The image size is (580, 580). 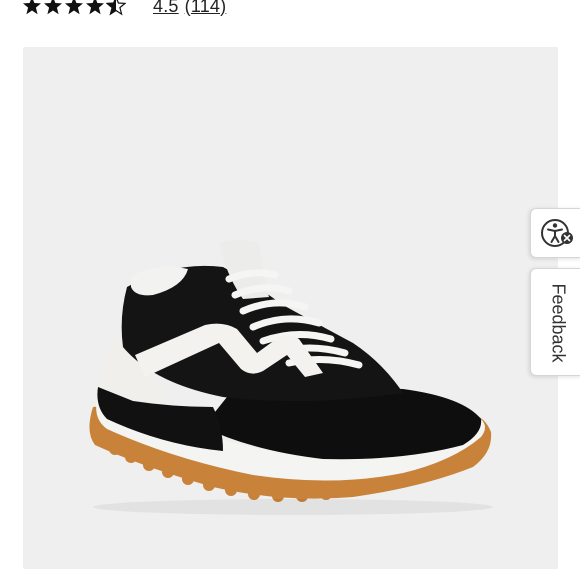 I want to click on accessibility-button, so click(x=555, y=233).